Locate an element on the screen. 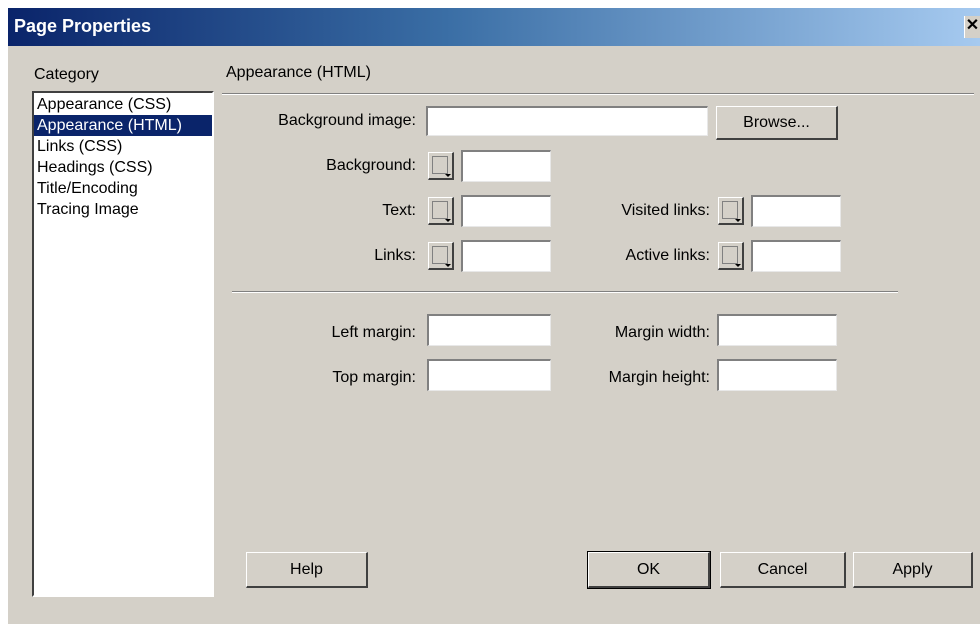  visited-links-label: Visited links: is located at coordinates (665, 210).